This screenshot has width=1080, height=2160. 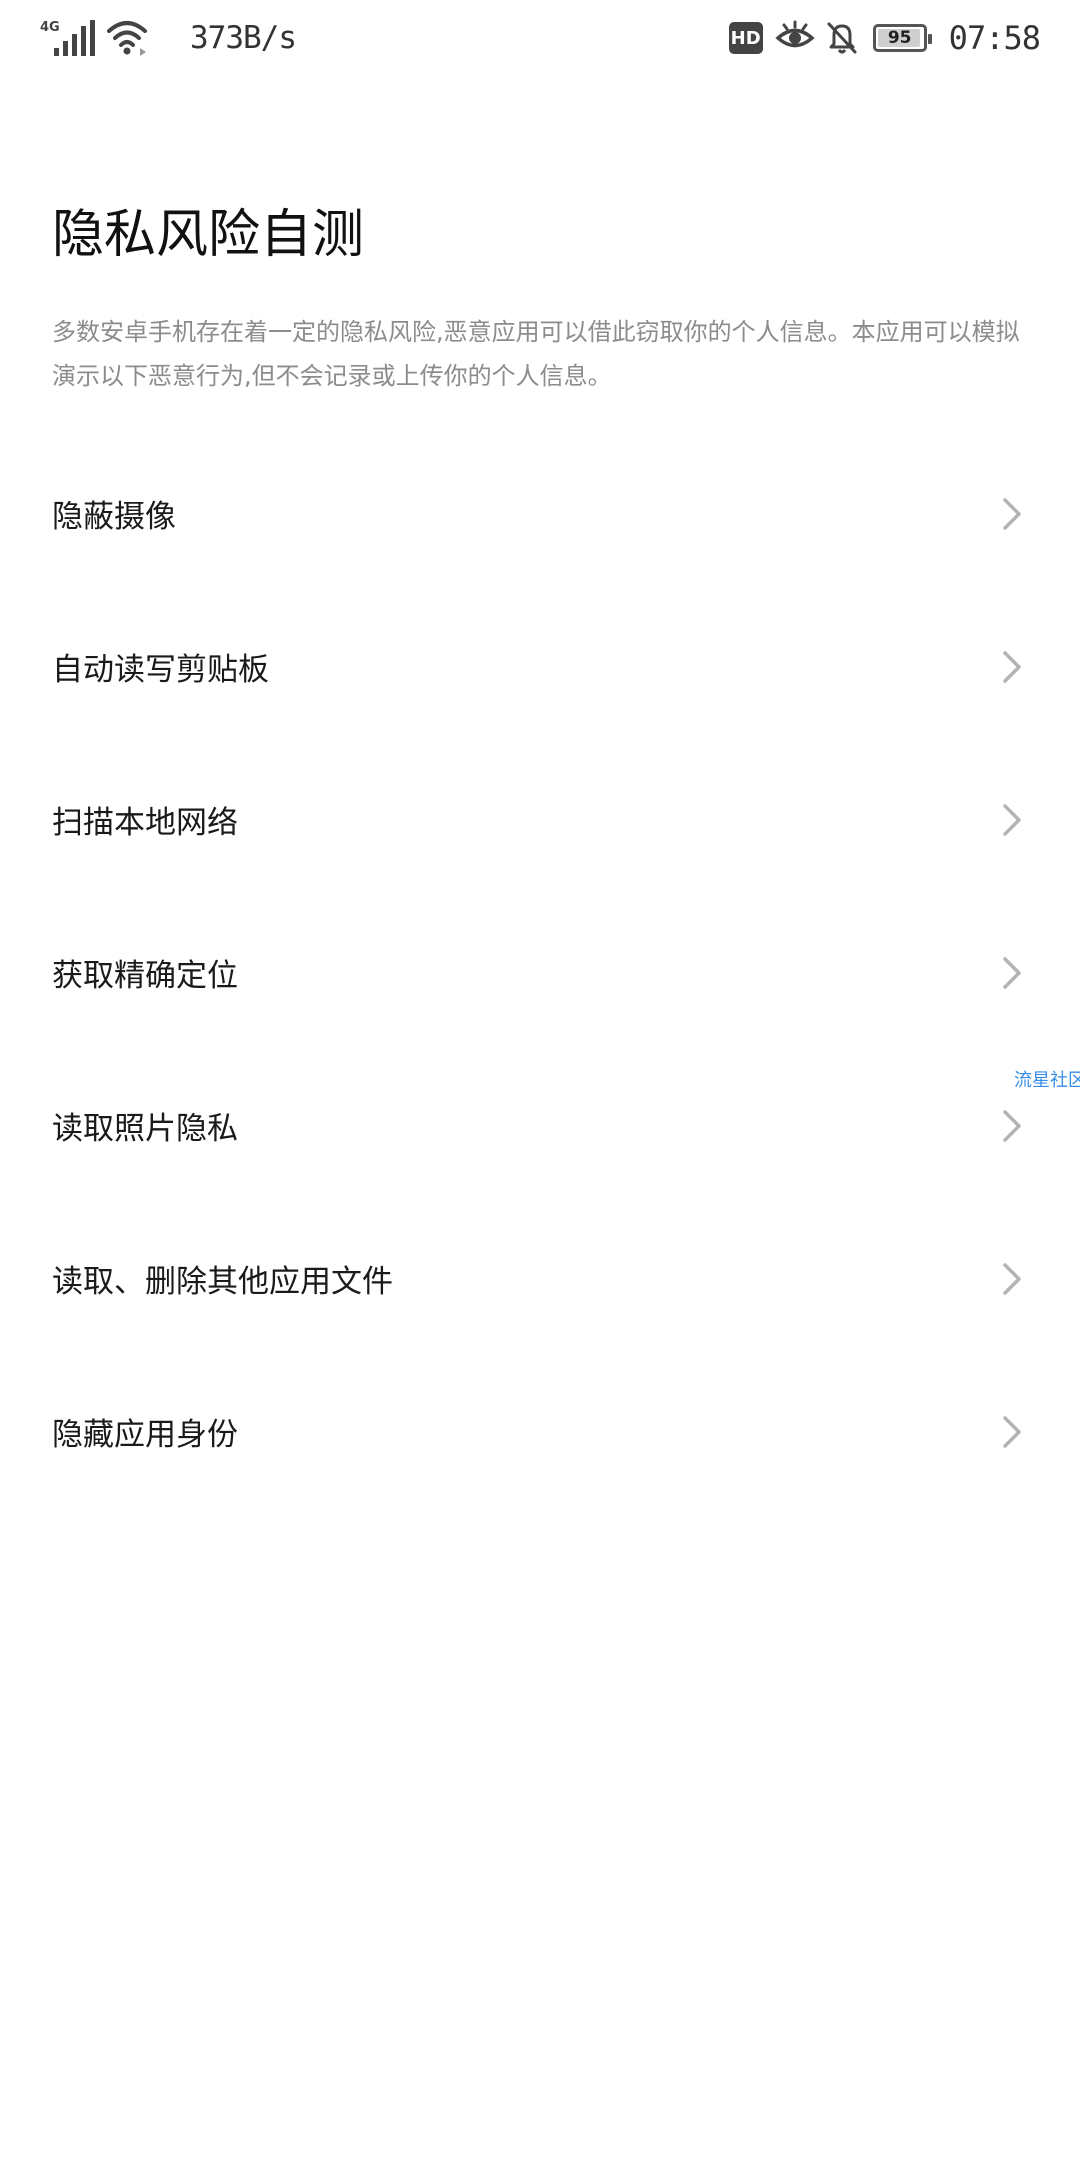 What do you see at coordinates (540, 38) in the screenshot?
I see `status-bar: 4G 373B/s HD 95 07:58` at bounding box center [540, 38].